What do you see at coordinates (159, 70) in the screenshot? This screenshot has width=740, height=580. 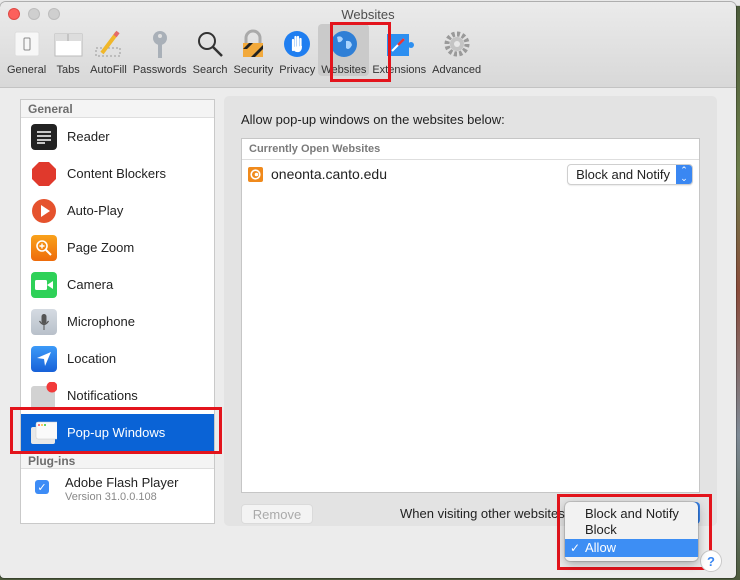 I see `tab-label: Passwords` at bounding box center [159, 70].